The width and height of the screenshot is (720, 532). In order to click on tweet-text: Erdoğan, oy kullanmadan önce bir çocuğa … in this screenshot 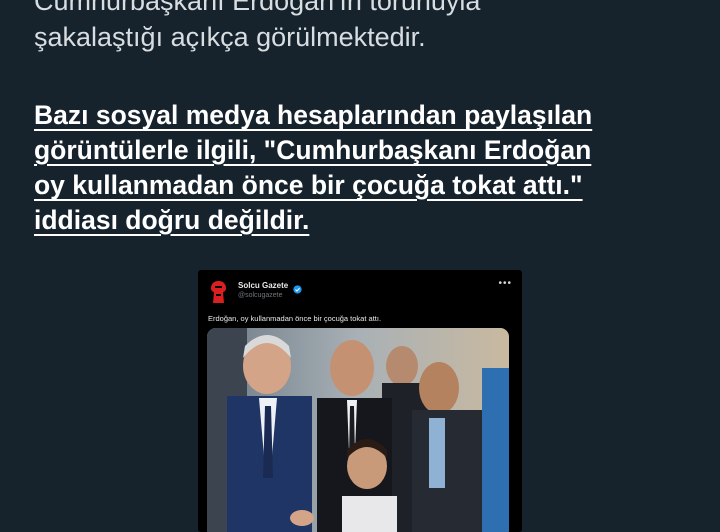, I will do `click(295, 318)`.